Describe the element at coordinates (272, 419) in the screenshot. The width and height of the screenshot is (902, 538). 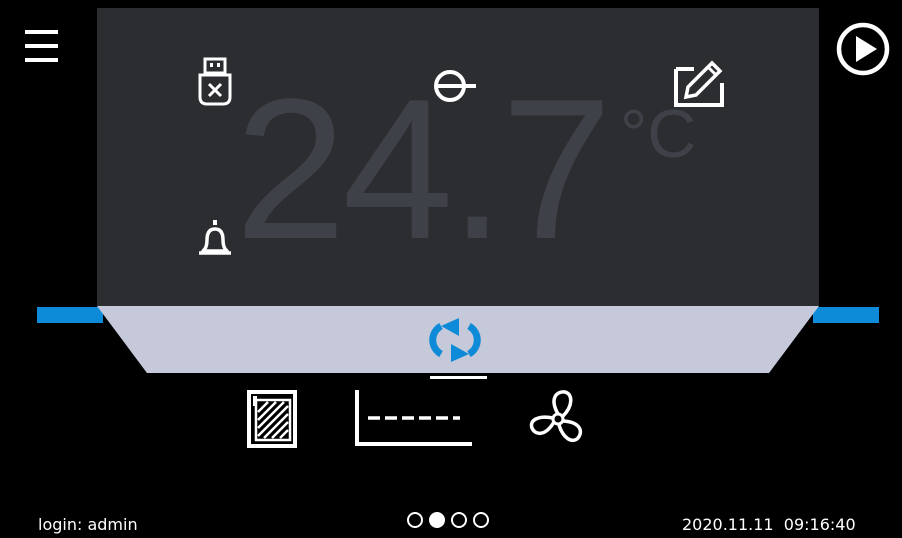
I see `chamber-door-icon` at that location.